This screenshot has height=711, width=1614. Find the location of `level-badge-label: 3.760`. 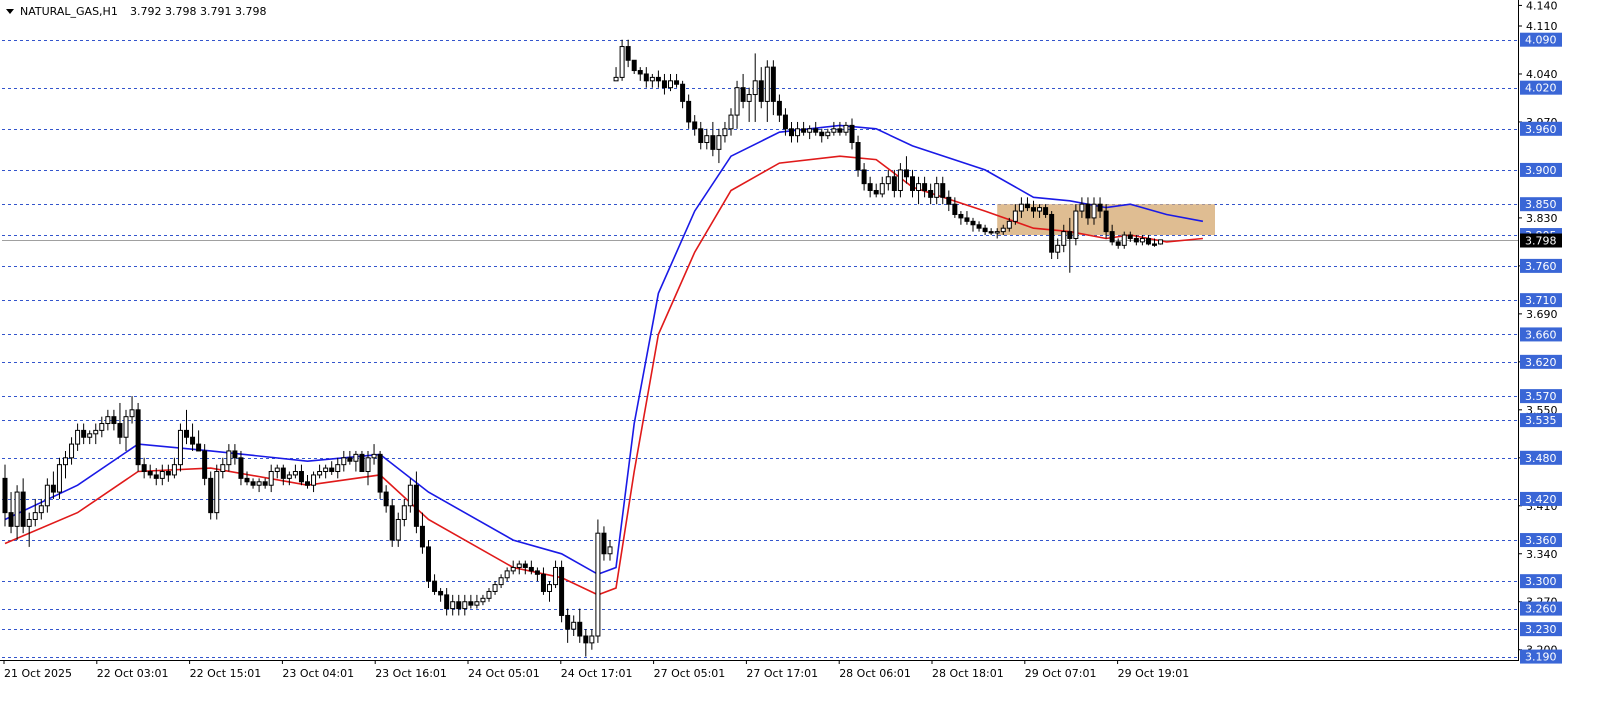

level-badge-label: 3.760 is located at coordinates (1541, 266).